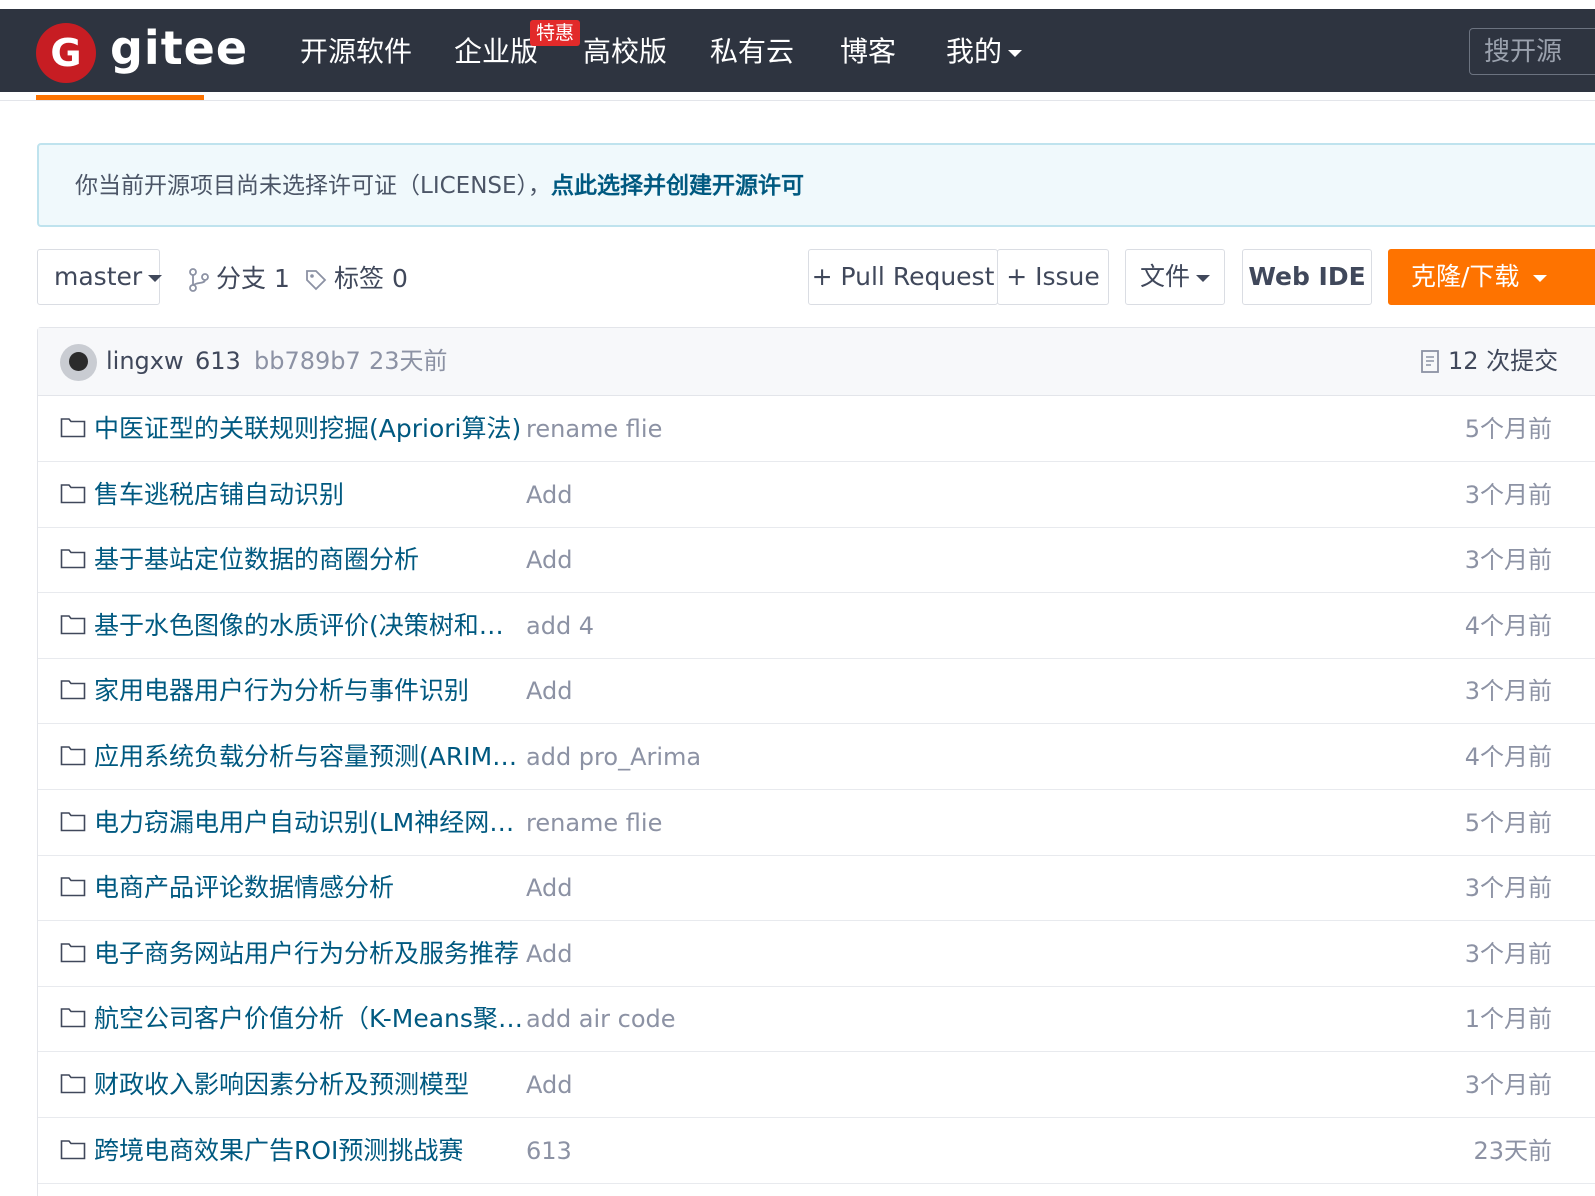 This screenshot has width=1595, height=1196. Describe the element at coordinates (307, 361) in the screenshot. I see `commit-hash: bb789b7` at that location.